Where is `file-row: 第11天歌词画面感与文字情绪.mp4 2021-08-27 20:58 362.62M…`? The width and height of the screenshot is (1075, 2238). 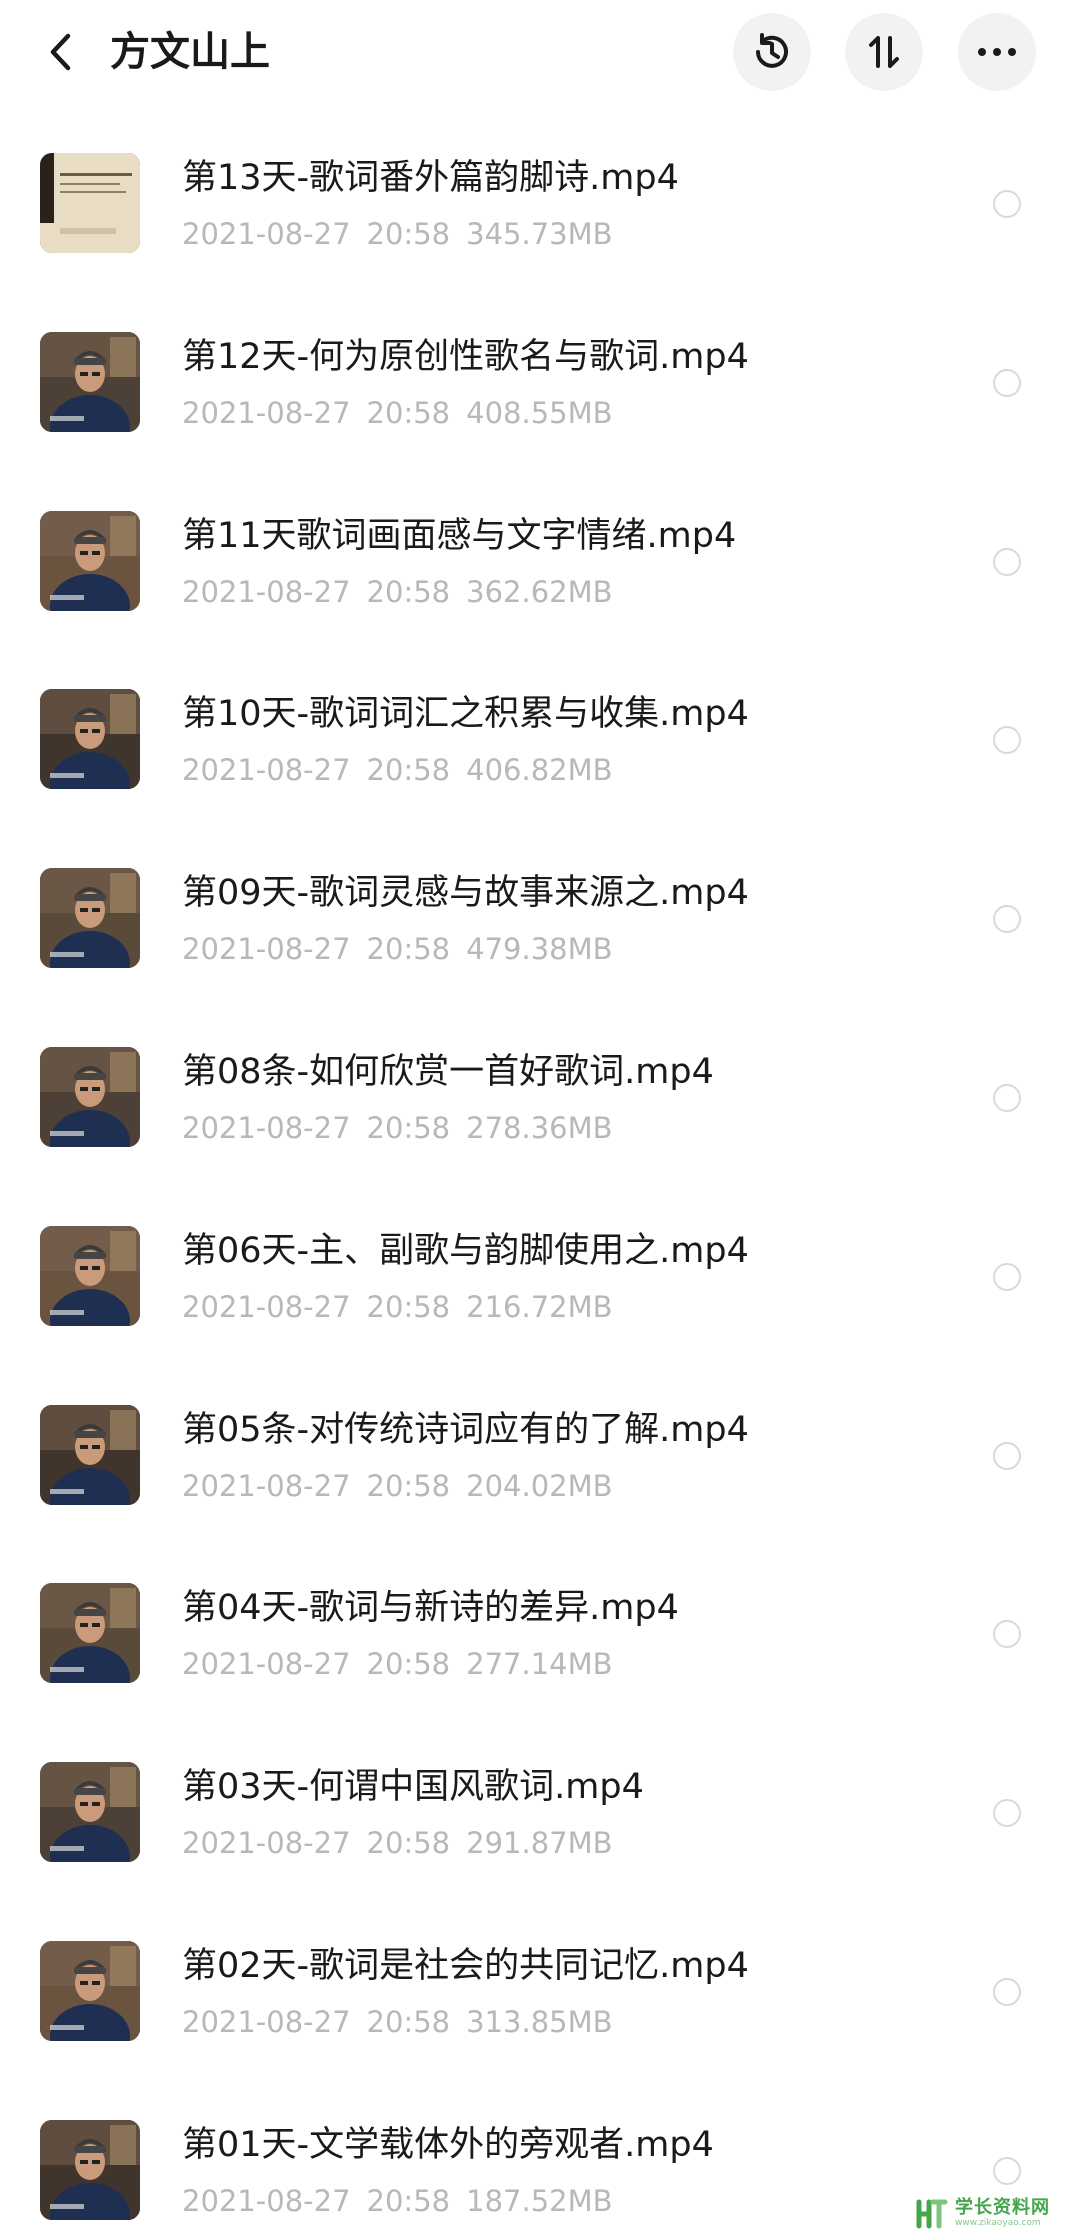 file-row: 第11天歌词画面感与文字情绪.mp4 2021-08-27 20:58 362.62M… is located at coordinates (537, 565).